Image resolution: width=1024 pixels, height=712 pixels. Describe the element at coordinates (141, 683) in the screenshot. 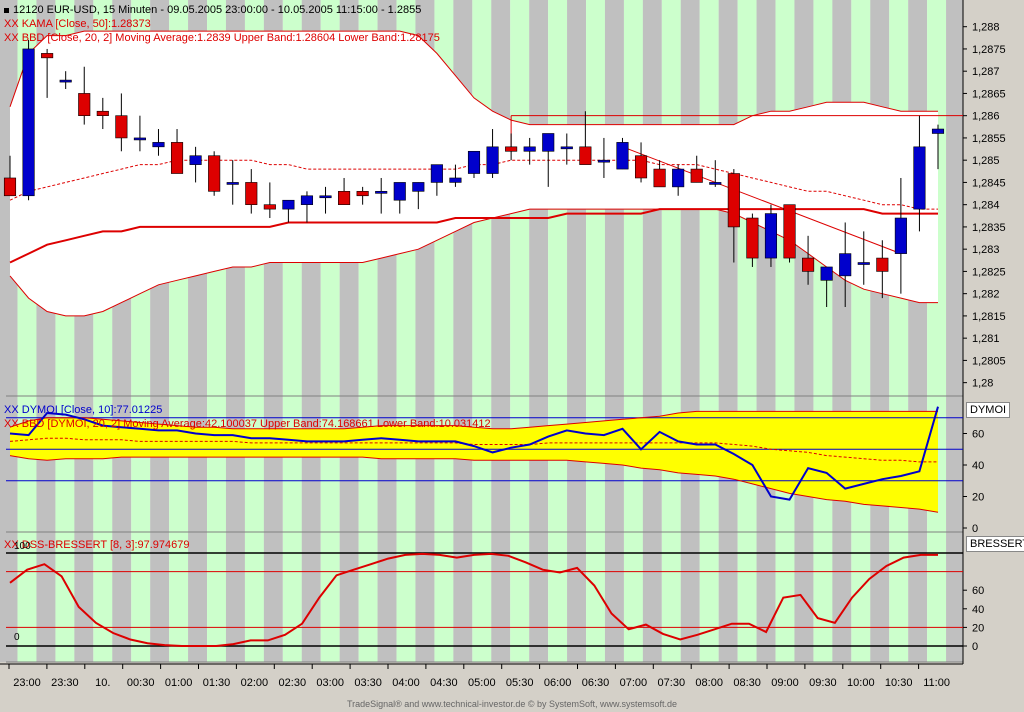

I see `x-tick-label: 00:30` at that location.